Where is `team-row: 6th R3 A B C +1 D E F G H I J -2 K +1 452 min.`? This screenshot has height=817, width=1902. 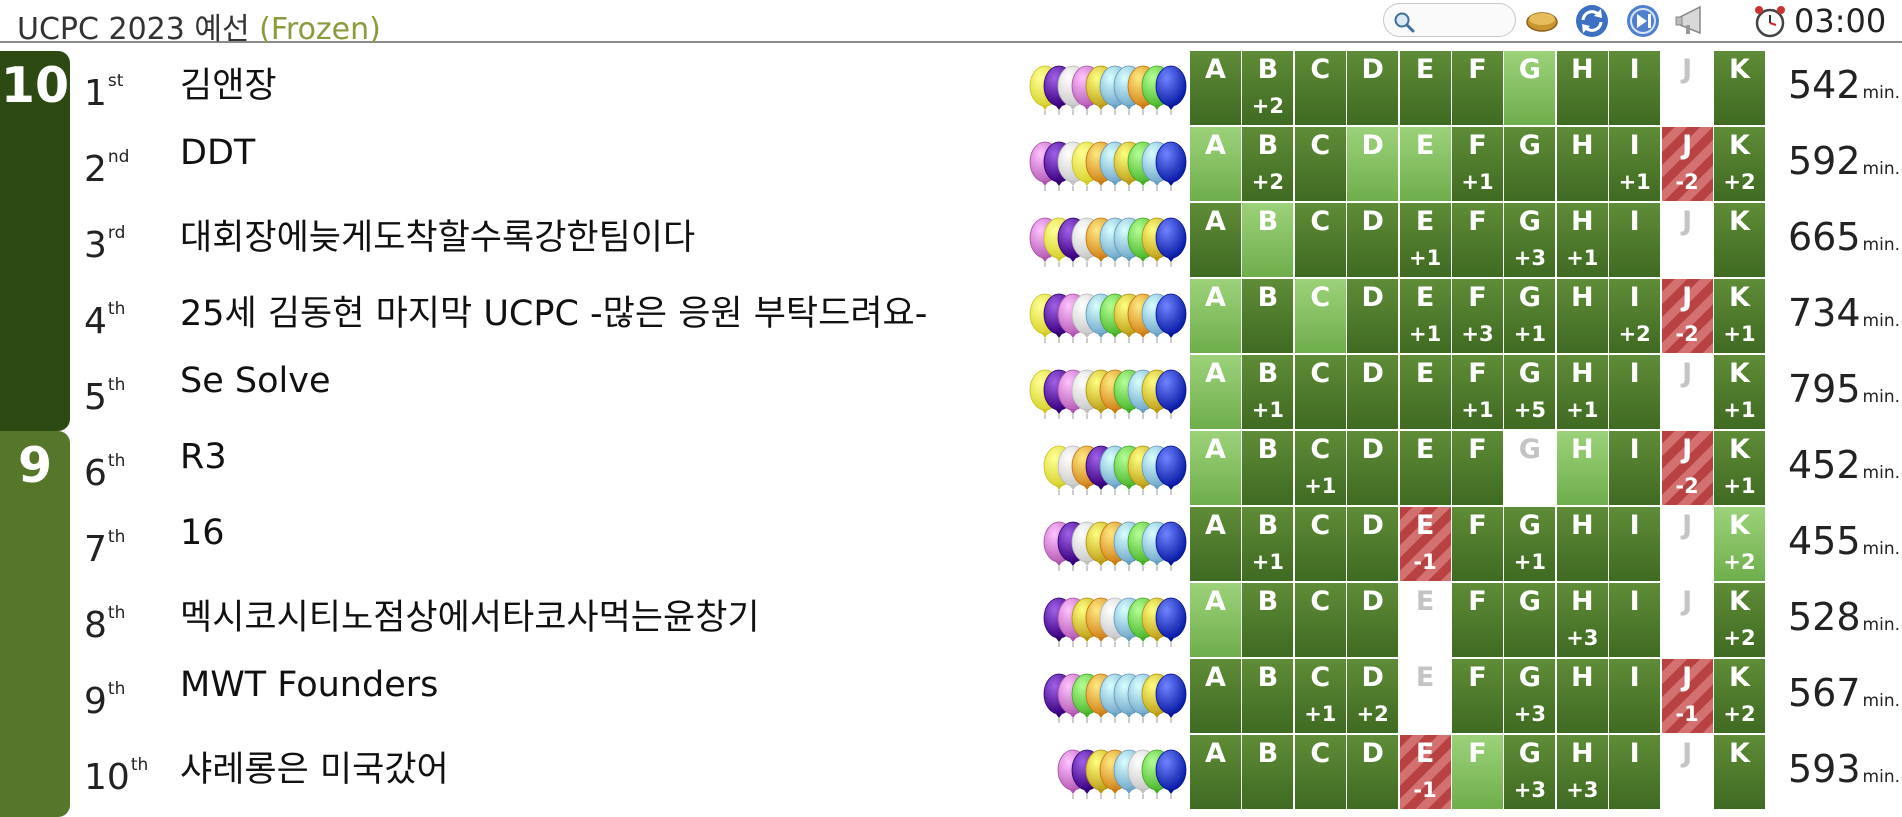 team-row: 6th R3 A B C +1 D E F G H I J -2 K +1 452 min. is located at coordinates (951, 469).